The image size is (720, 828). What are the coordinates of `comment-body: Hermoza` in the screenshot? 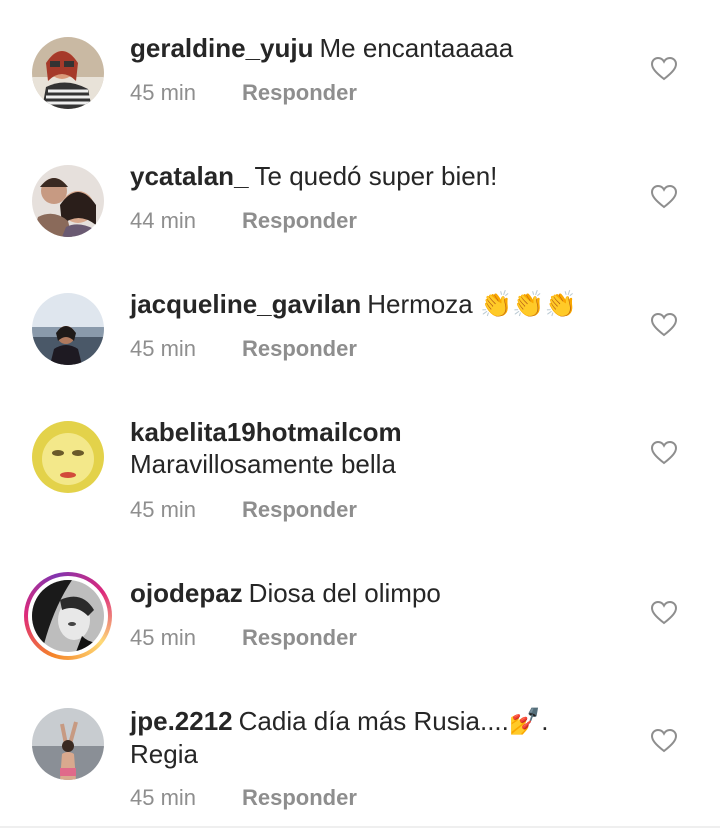 It's located at (420, 304).